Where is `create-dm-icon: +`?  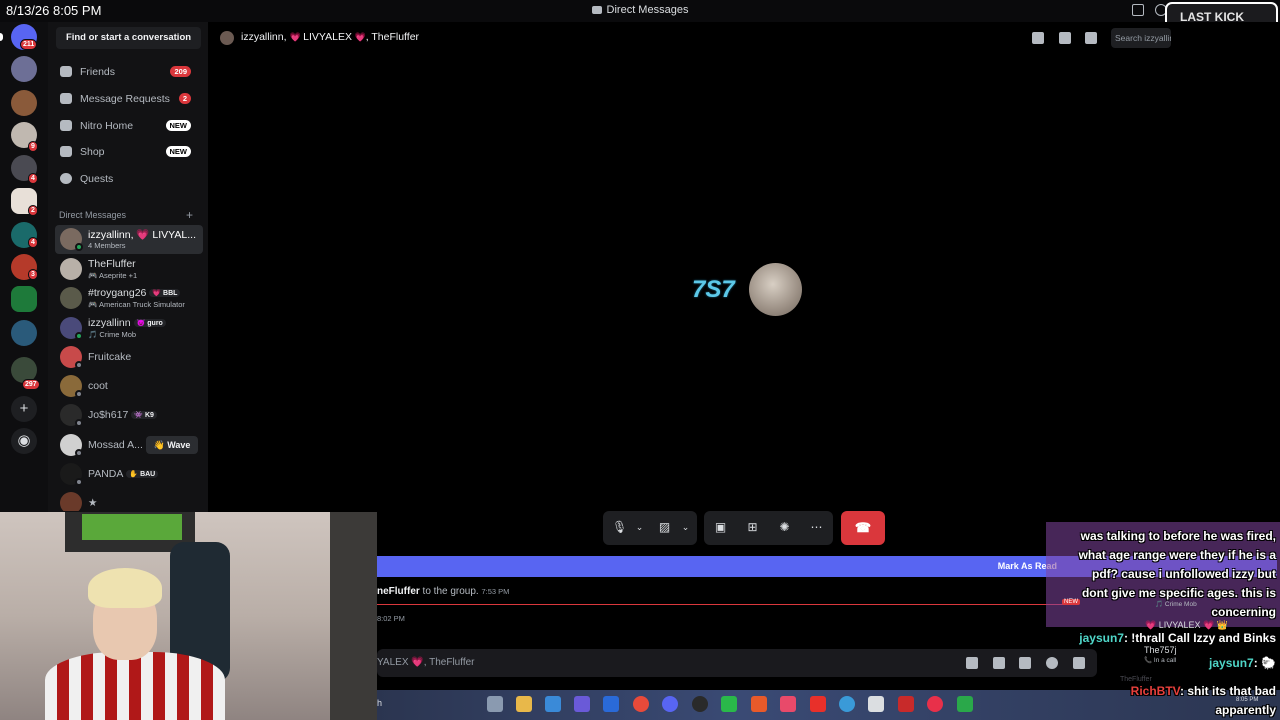
create-dm-icon: + is located at coordinates (189, 215).